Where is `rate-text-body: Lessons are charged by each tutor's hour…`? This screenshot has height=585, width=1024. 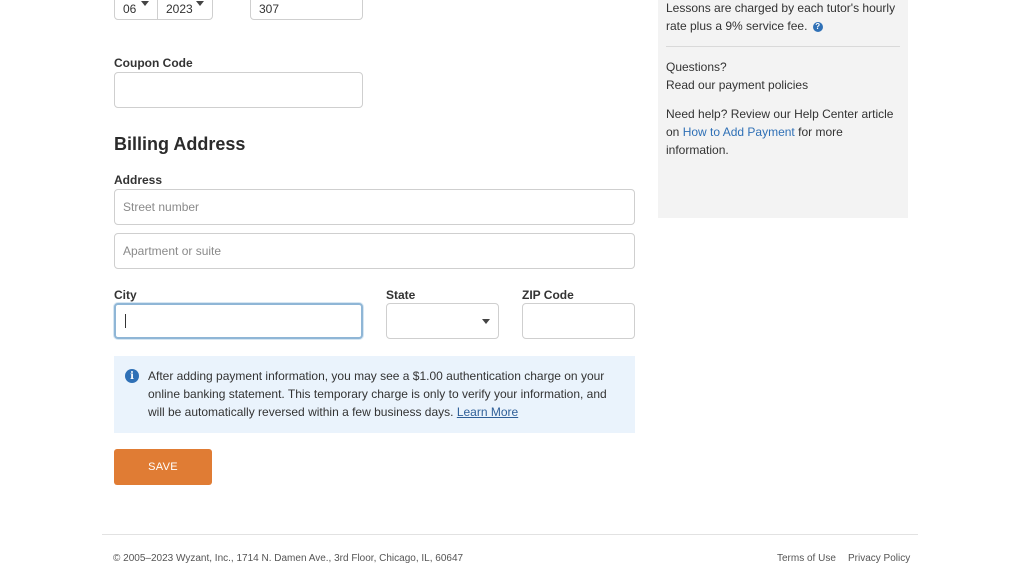 rate-text-body: Lessons are charged by each tutor's hour… is located at coordinates (781, 17).